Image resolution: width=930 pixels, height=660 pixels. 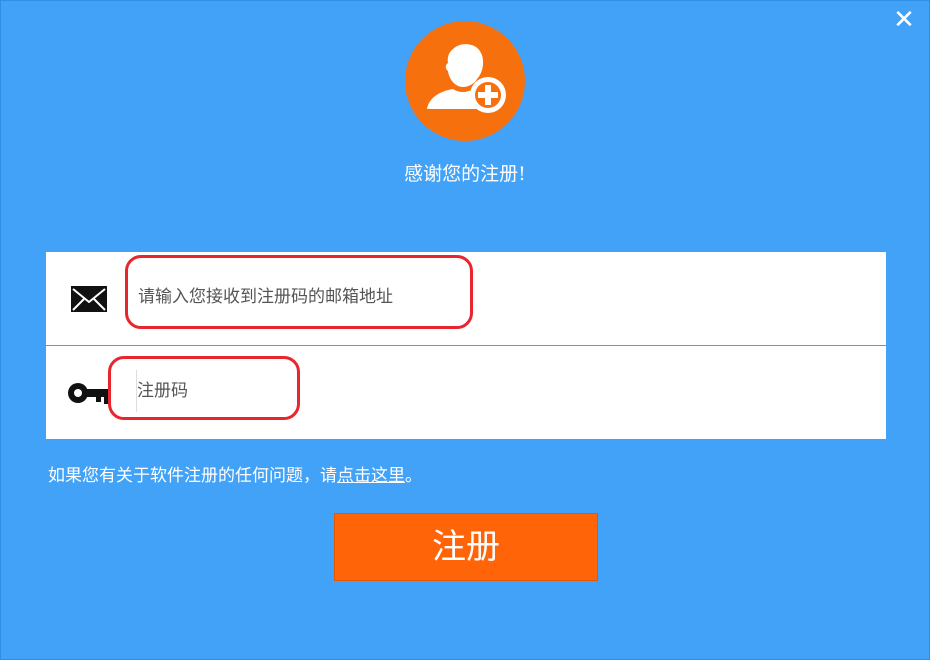 I want to click on key-icon, so click(x=89, y=392).